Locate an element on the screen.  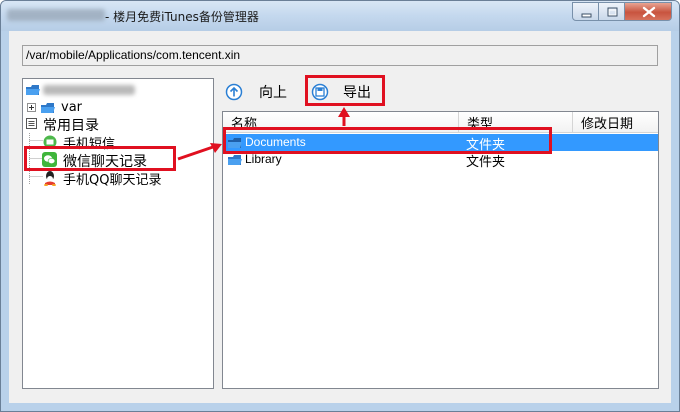
annotation-box-wechat is located at coordinates (100, 158).